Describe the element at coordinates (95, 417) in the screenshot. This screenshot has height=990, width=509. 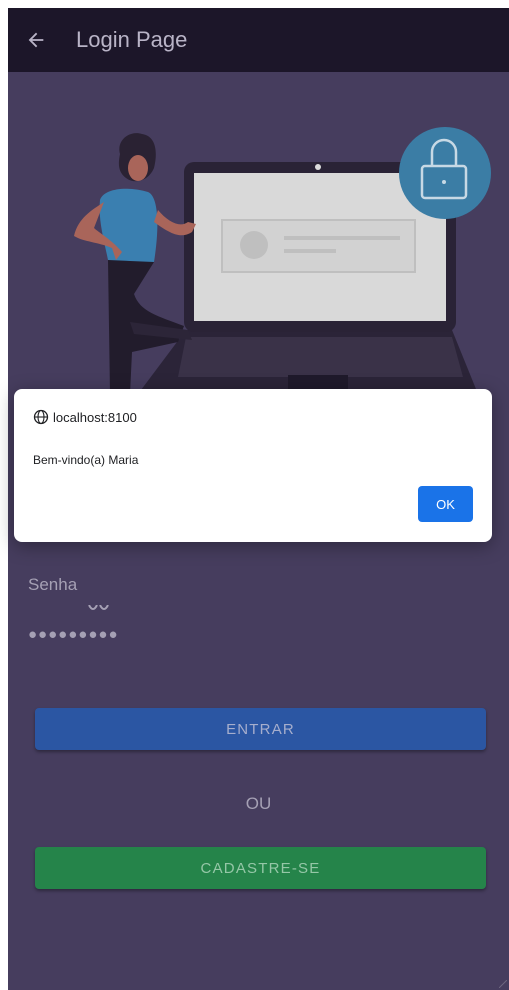
I see `dialog-origin-text: localhost:8100` at that location.